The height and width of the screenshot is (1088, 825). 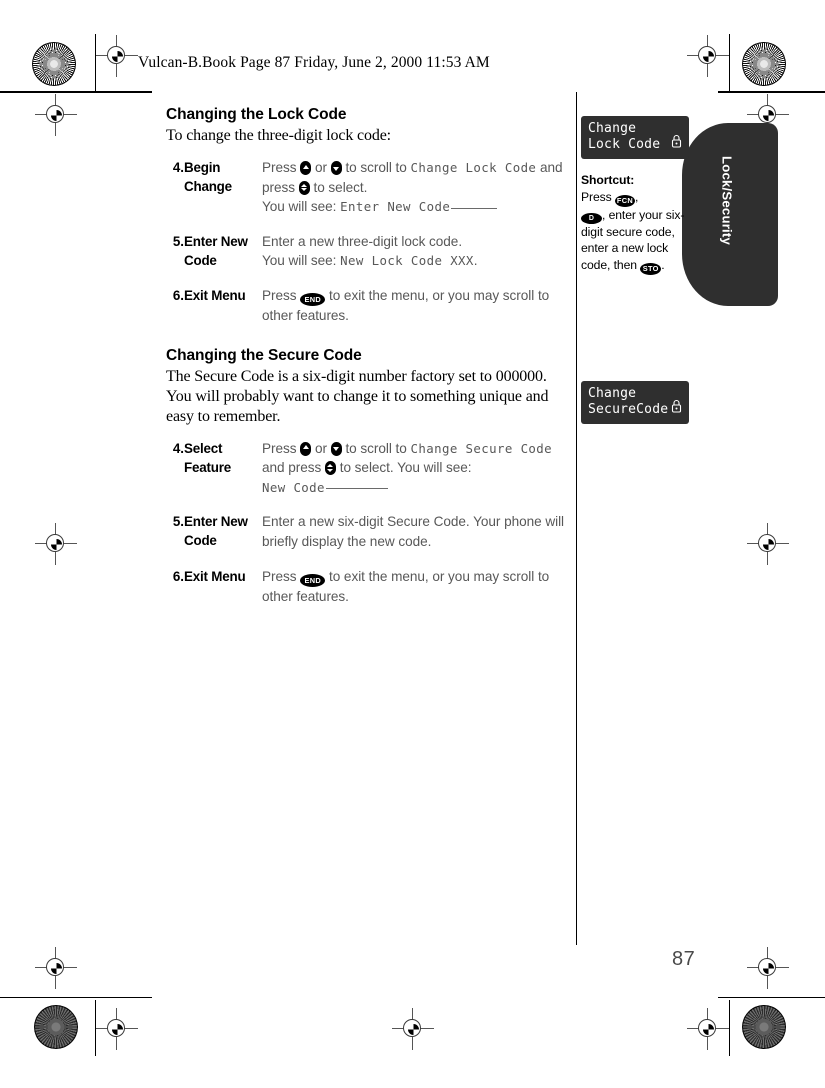 What do you see at coordinates (56, 115) in the screenshot?
I see `registration-mark-upper-left` at bounding box center [56, 115].